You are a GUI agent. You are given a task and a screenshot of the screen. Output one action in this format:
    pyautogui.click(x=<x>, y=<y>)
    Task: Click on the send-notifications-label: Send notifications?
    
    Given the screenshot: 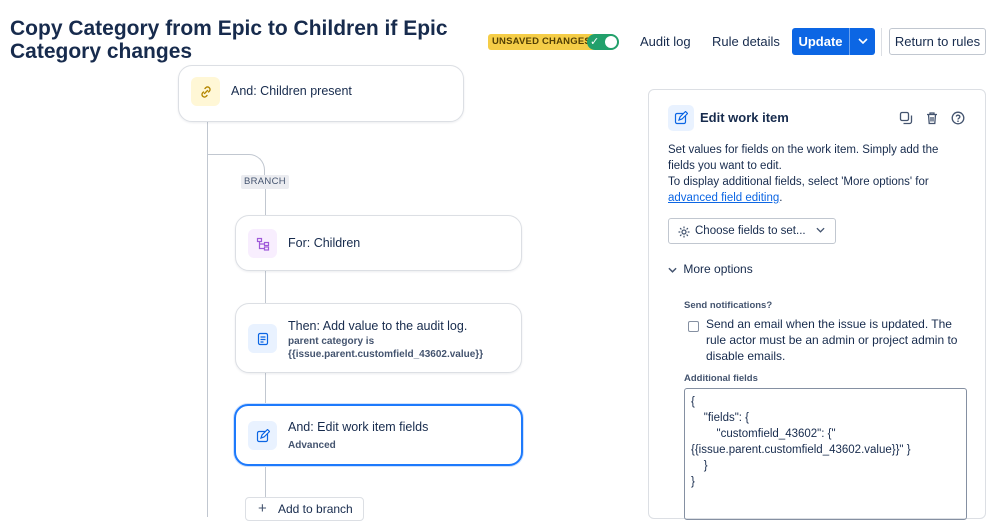 What is the action you would take?
    pyautogui.click(x=728, y=305)
    